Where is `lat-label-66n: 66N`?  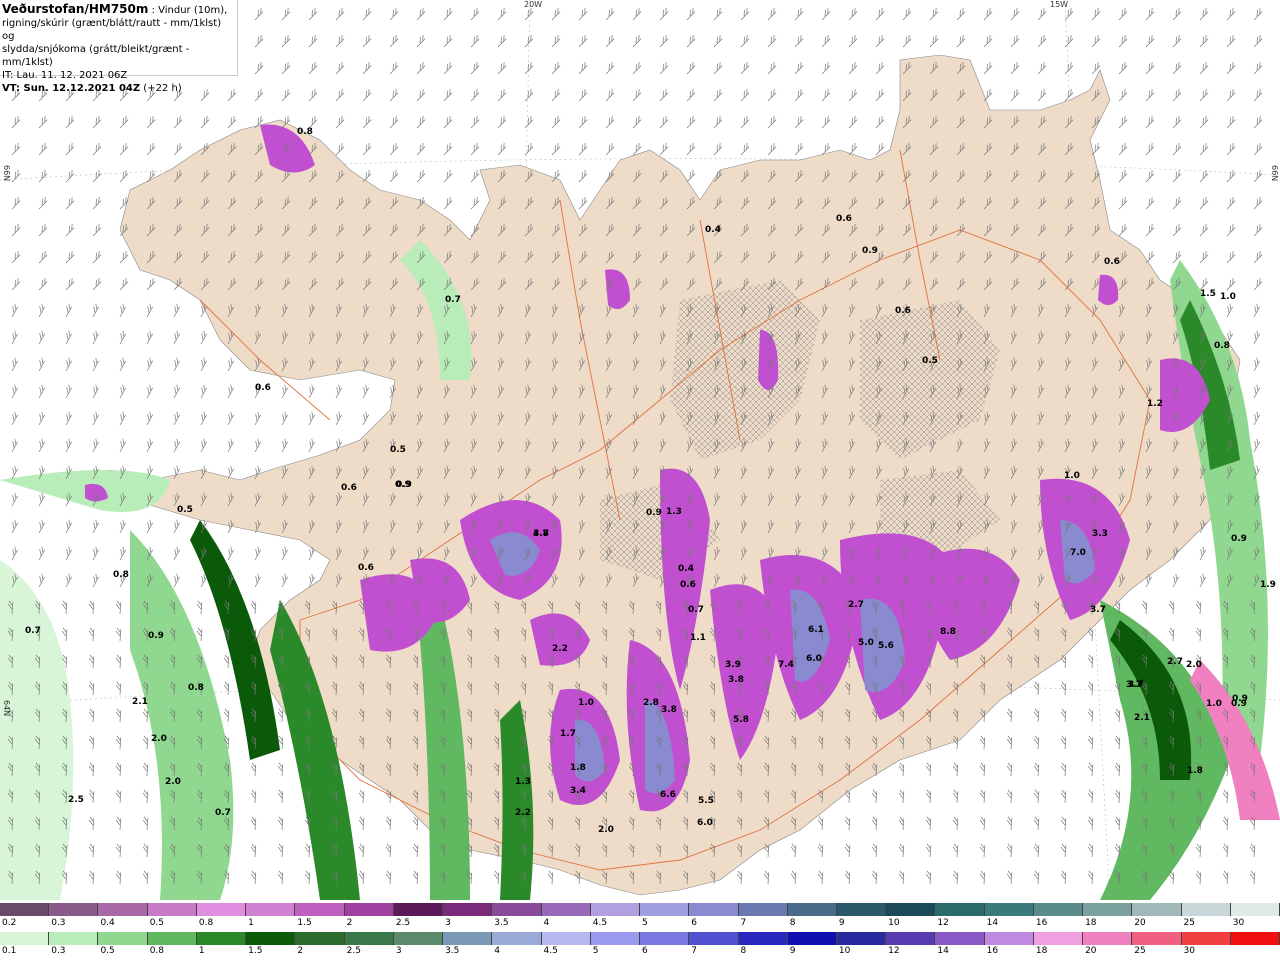
lat-label-66n: 66N is located at coordinates (6, 173).